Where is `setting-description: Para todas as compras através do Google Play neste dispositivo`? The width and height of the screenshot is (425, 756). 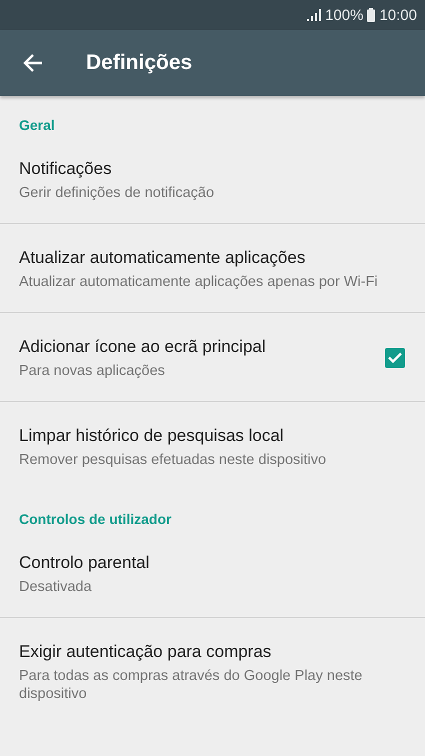
setting-description: Para todas as compras através do Google Play neste dispositivo is located at coordinates (191, 685).